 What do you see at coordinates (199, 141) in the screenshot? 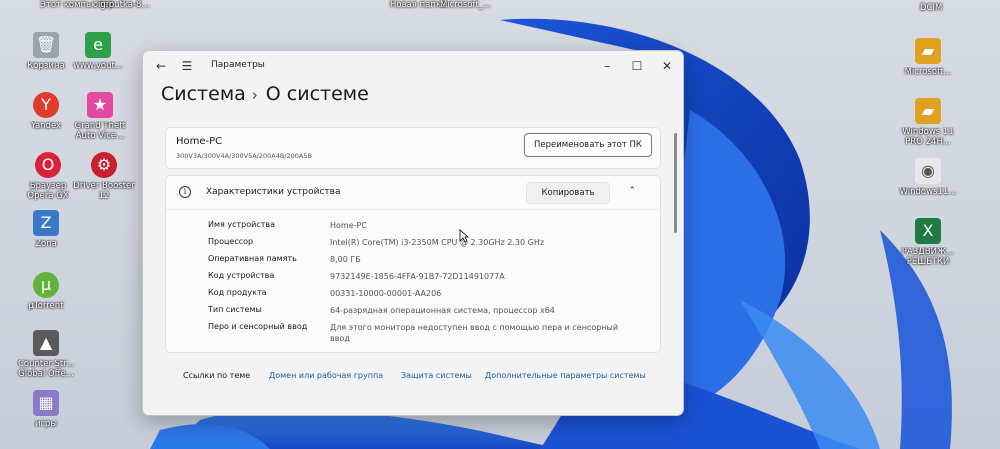
I see `pc-name: Home-PC` at bounding box center [199, 141].